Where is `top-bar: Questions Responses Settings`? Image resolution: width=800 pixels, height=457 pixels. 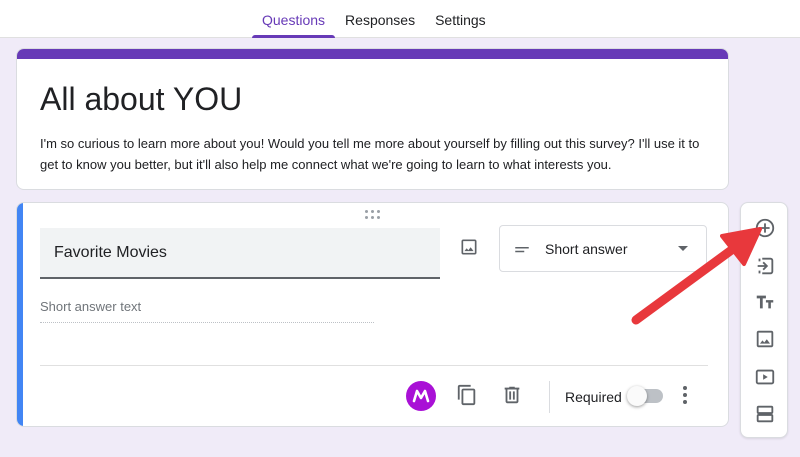 top-bar: Questions Responses Settings is located at coordinates (400, 19).